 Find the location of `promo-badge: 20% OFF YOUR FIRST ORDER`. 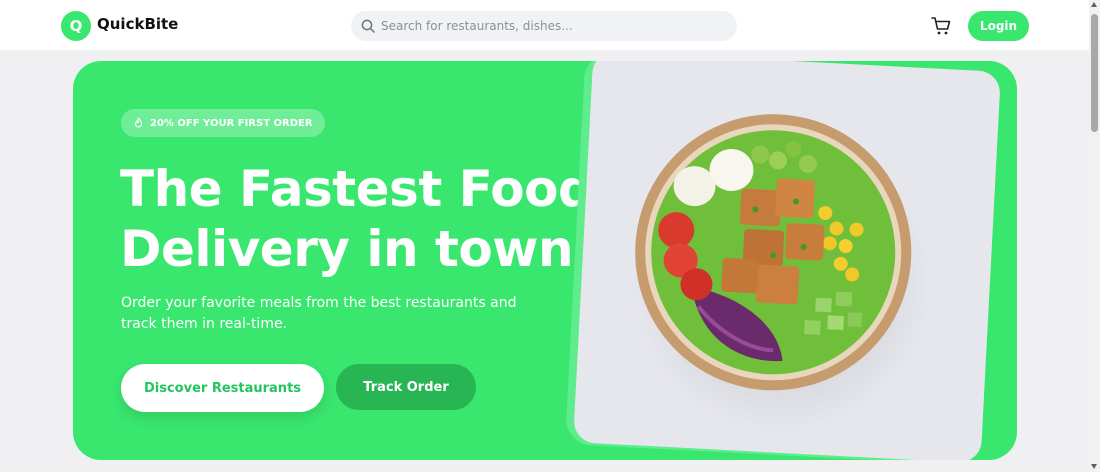

promo-badge: 20% OFF YOUR FIRST ORDER is located at coordinates (223, 123).